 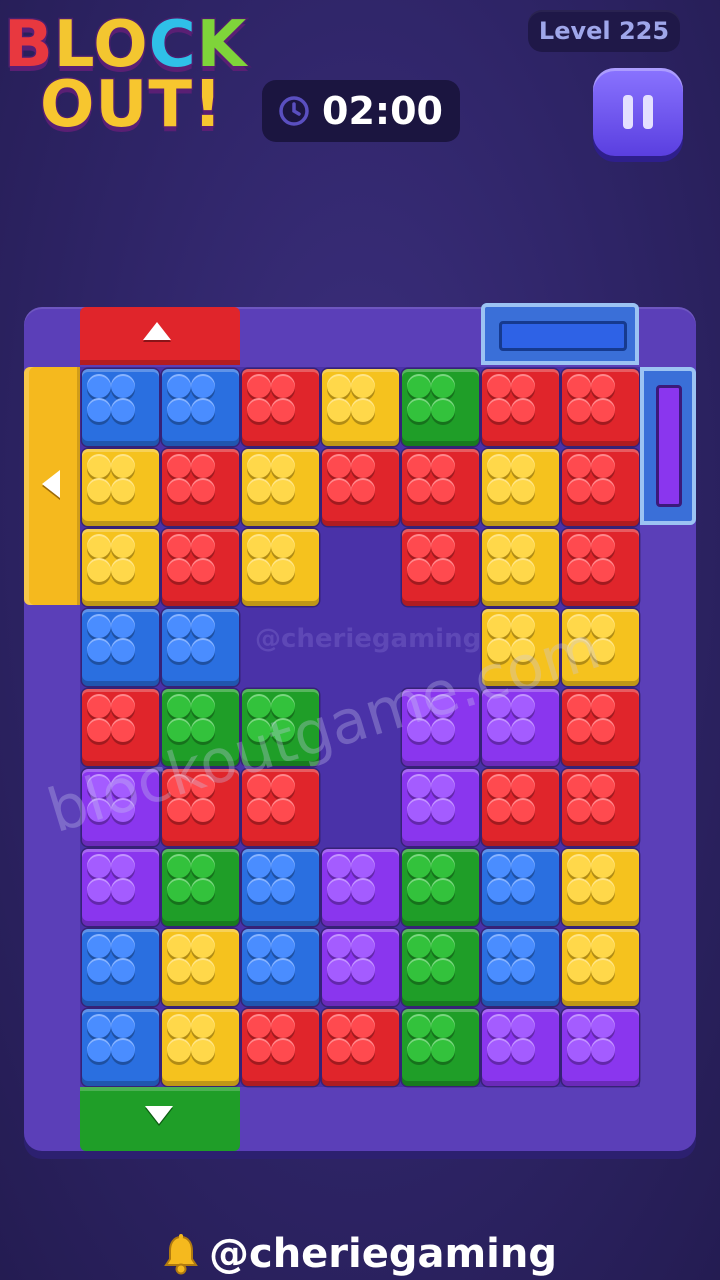 What do you see at coordinates (638, 112) in the screenshot?
I see `pause-button` at bounding box center [638, 112].